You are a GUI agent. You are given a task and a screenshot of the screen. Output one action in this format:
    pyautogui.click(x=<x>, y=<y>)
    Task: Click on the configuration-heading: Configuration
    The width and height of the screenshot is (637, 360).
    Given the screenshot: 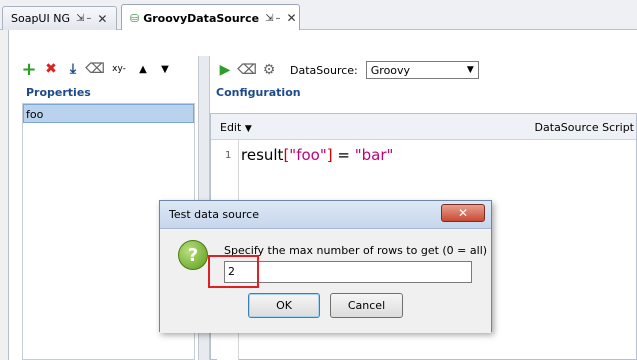 What is the action you would take?
    pyautogui.click(x=258, y=92)
    